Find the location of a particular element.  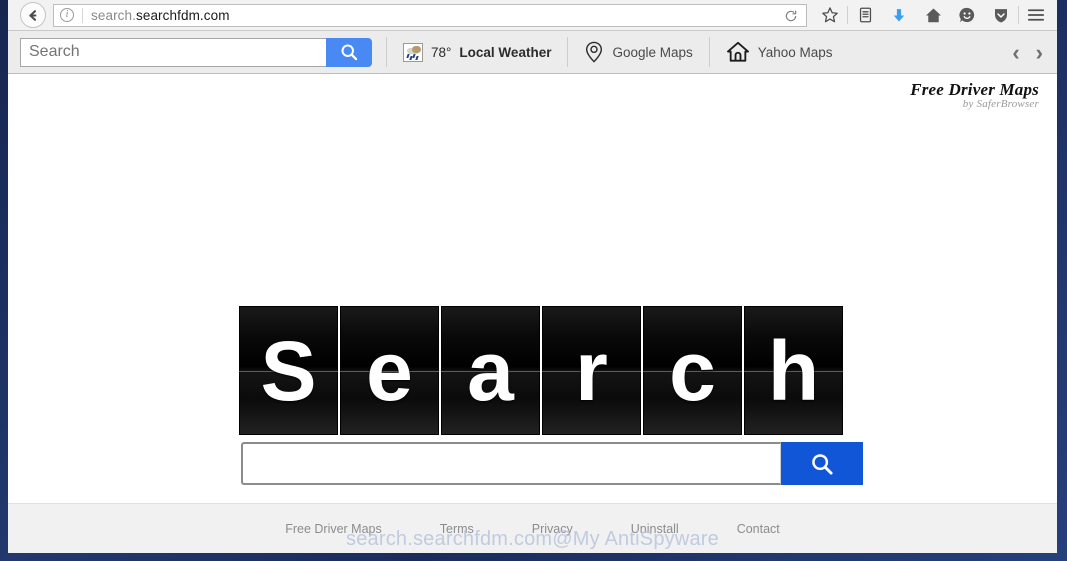

main-search-input is located at coordinates (511, 463).